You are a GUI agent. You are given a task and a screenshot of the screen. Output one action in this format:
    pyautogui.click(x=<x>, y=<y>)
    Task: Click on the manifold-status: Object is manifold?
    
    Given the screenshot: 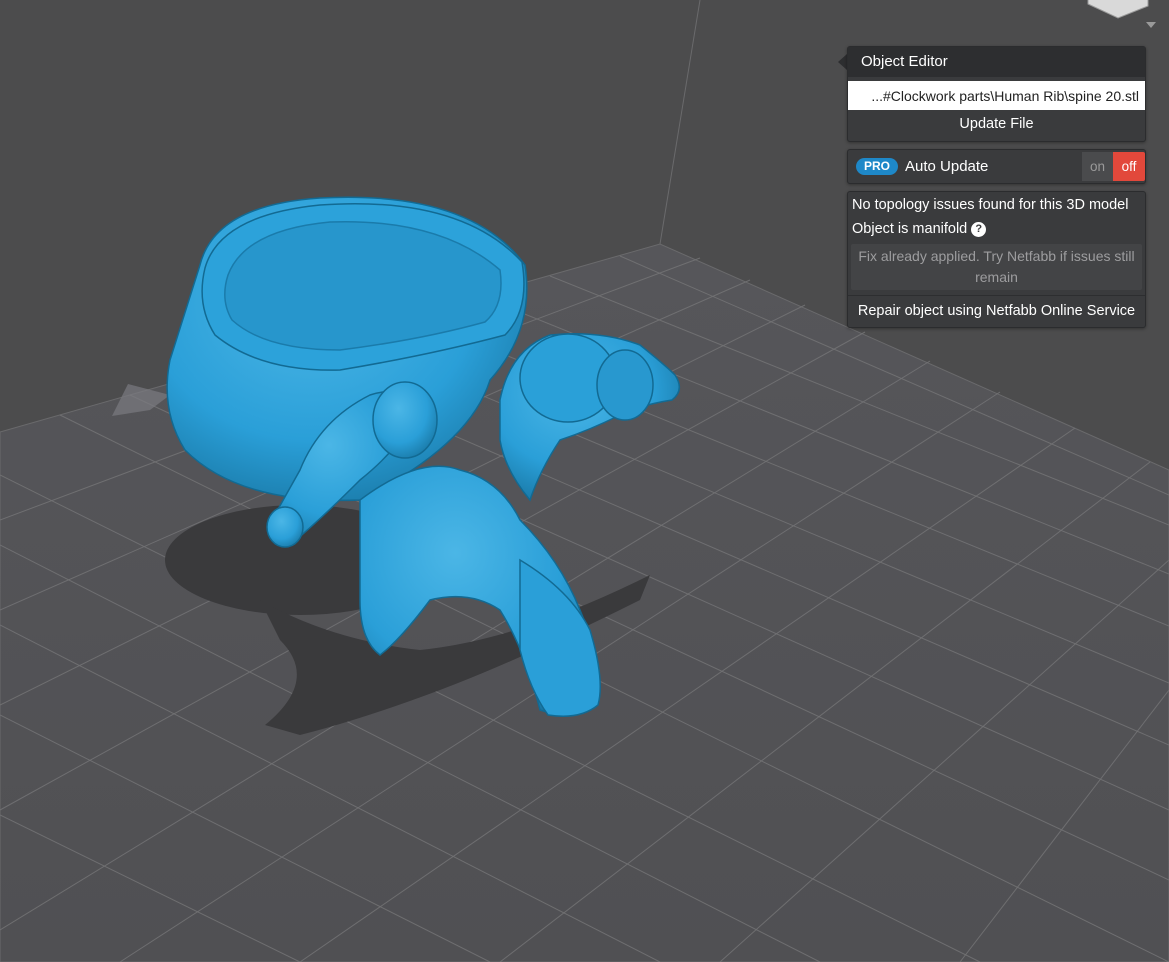 What is the action you would take?
    pyautogui.click(x=919, y=229)
    